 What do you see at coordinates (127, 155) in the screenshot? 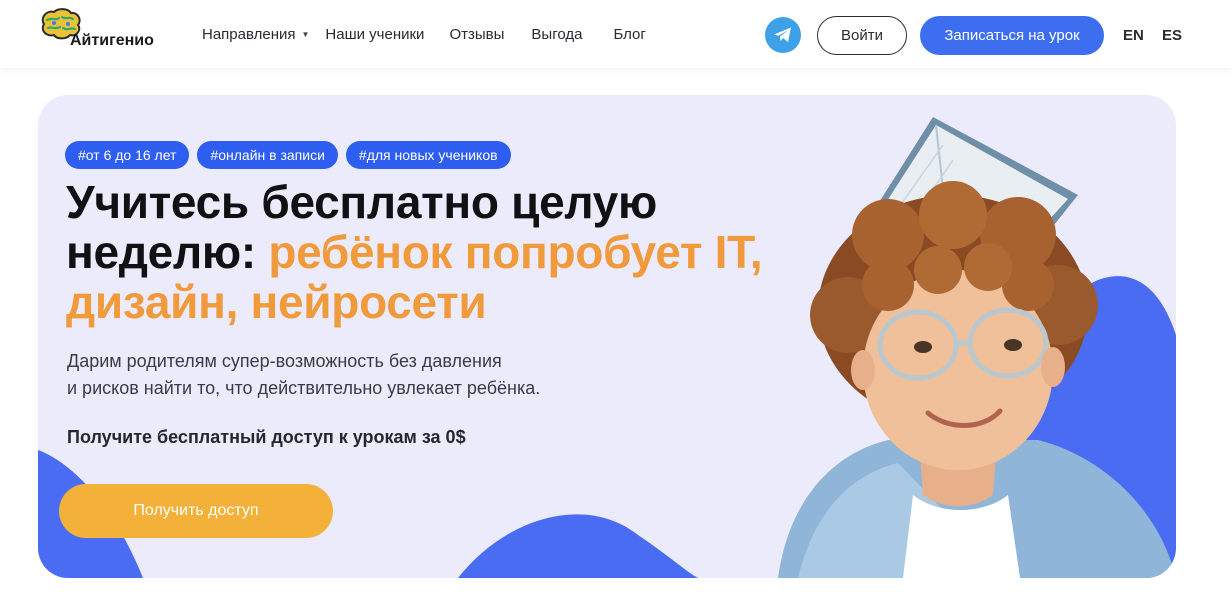
I see `tag-age: #от 6 до 16 лет` at bounding box center [127, 155].